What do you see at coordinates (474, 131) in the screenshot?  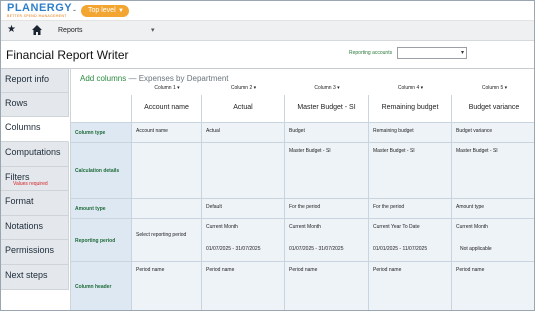 I see `cell-value: Budget variance` at bounding box center [474, 131].